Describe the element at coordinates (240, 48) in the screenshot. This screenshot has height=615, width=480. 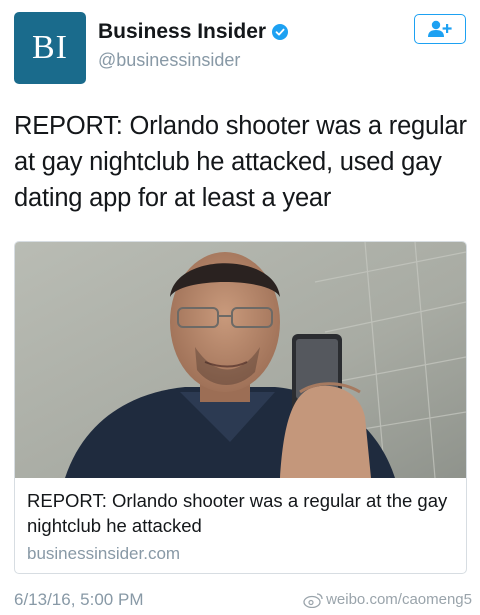
I see `tweet-header: BI Business Insider @businessinsider` at that location.